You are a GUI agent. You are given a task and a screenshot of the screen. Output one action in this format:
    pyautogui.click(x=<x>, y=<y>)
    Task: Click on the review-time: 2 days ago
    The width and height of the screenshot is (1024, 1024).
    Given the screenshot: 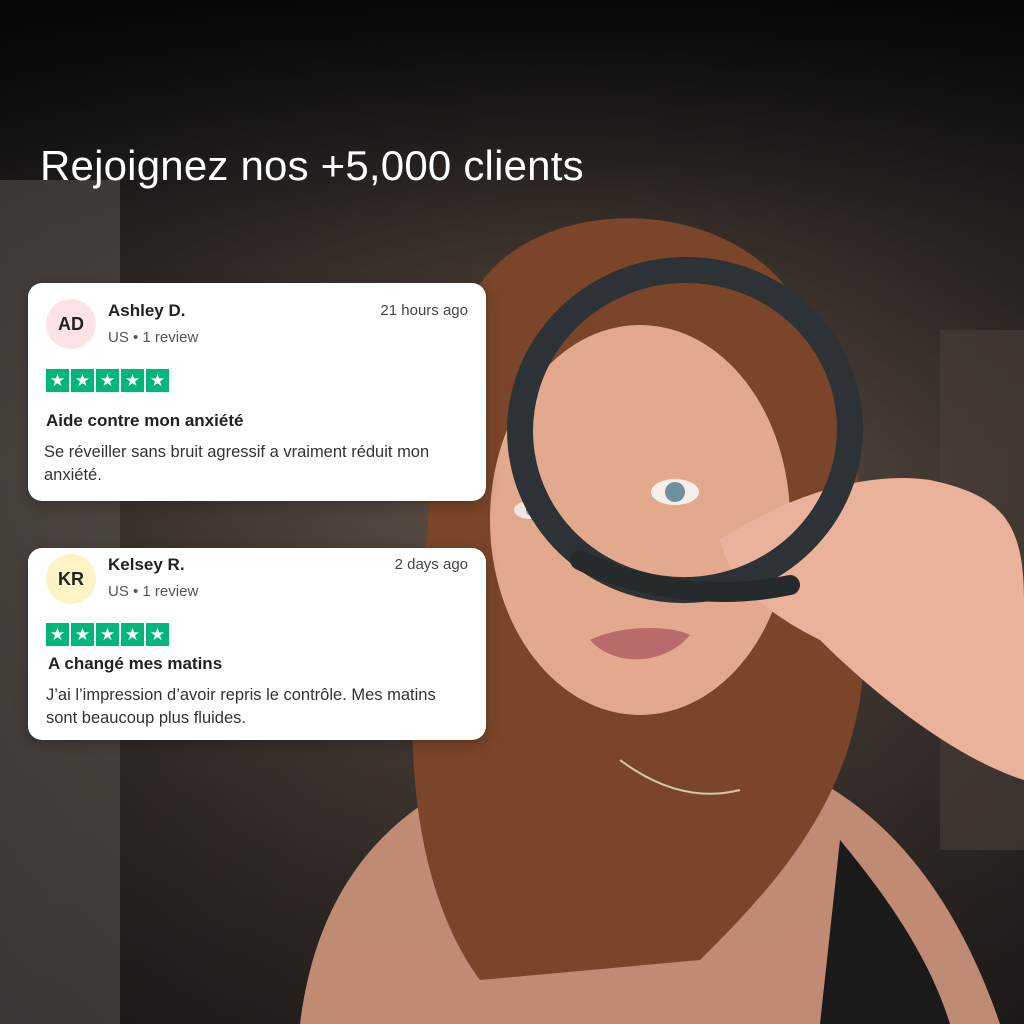 What is the action you would take?
    pyautogui.click(x=431, y=564)
    